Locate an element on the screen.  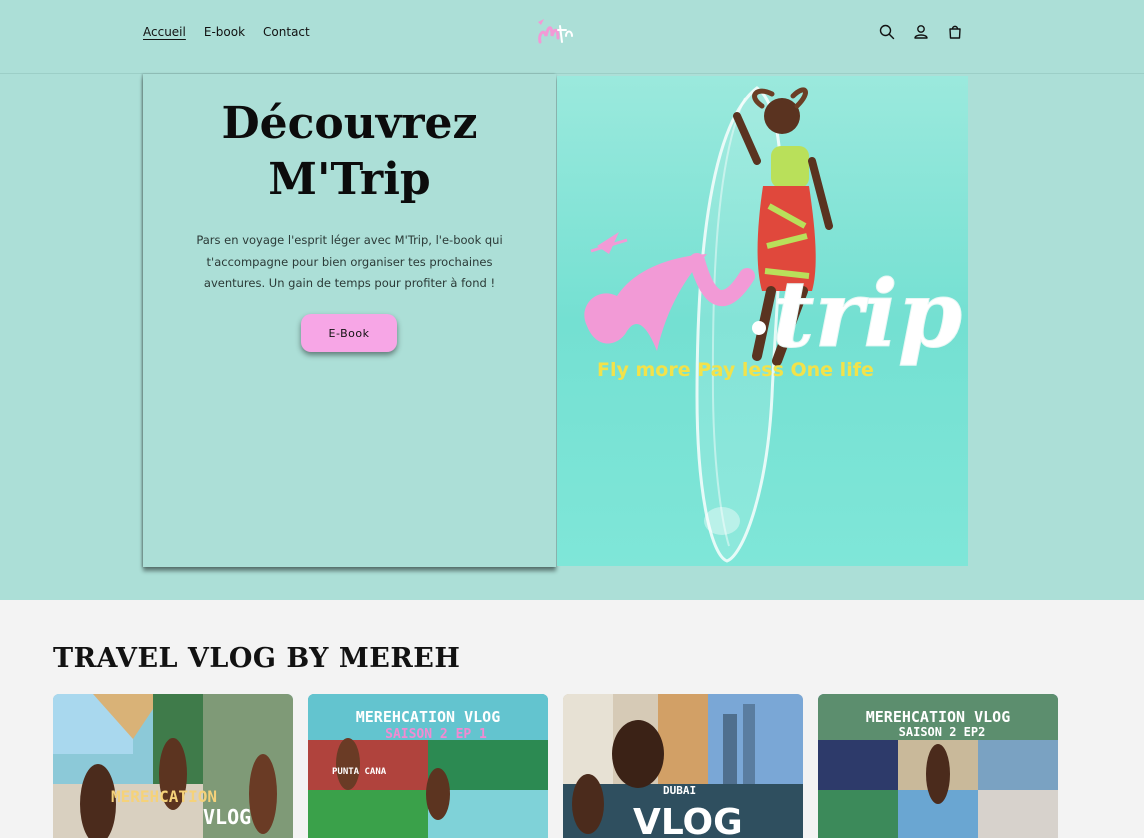
hero-title: Découvrez M'Trip is located at coordinates (349, 152).